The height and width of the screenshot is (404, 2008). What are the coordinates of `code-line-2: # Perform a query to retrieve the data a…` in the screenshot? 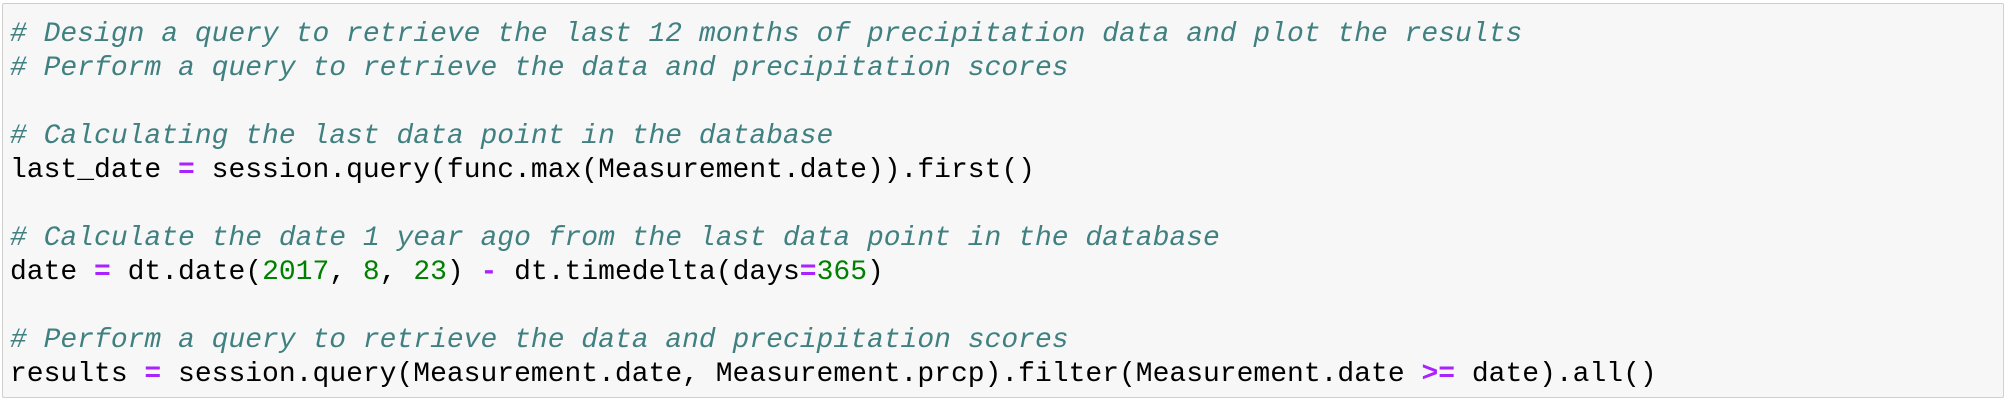 It's located at (833, 69).